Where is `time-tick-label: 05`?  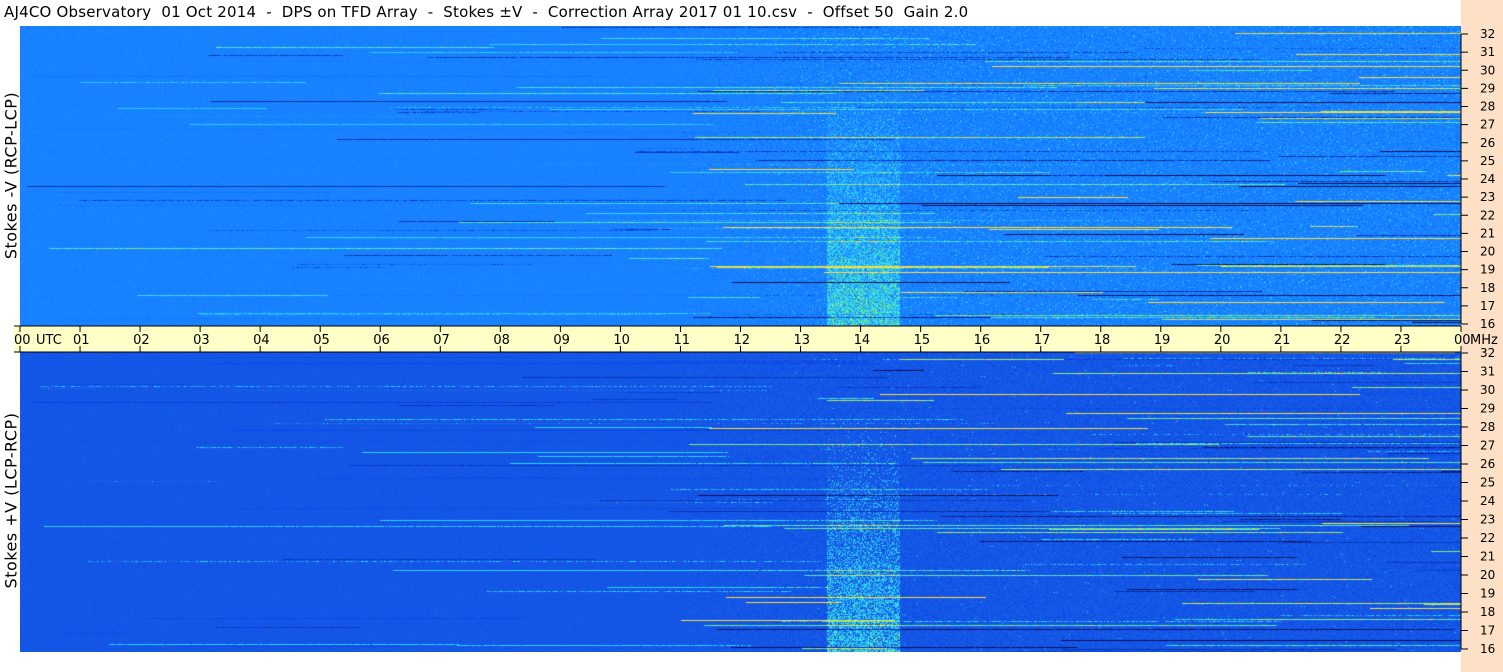
time-tick-label: 05 is located at coordinates (321, 340).